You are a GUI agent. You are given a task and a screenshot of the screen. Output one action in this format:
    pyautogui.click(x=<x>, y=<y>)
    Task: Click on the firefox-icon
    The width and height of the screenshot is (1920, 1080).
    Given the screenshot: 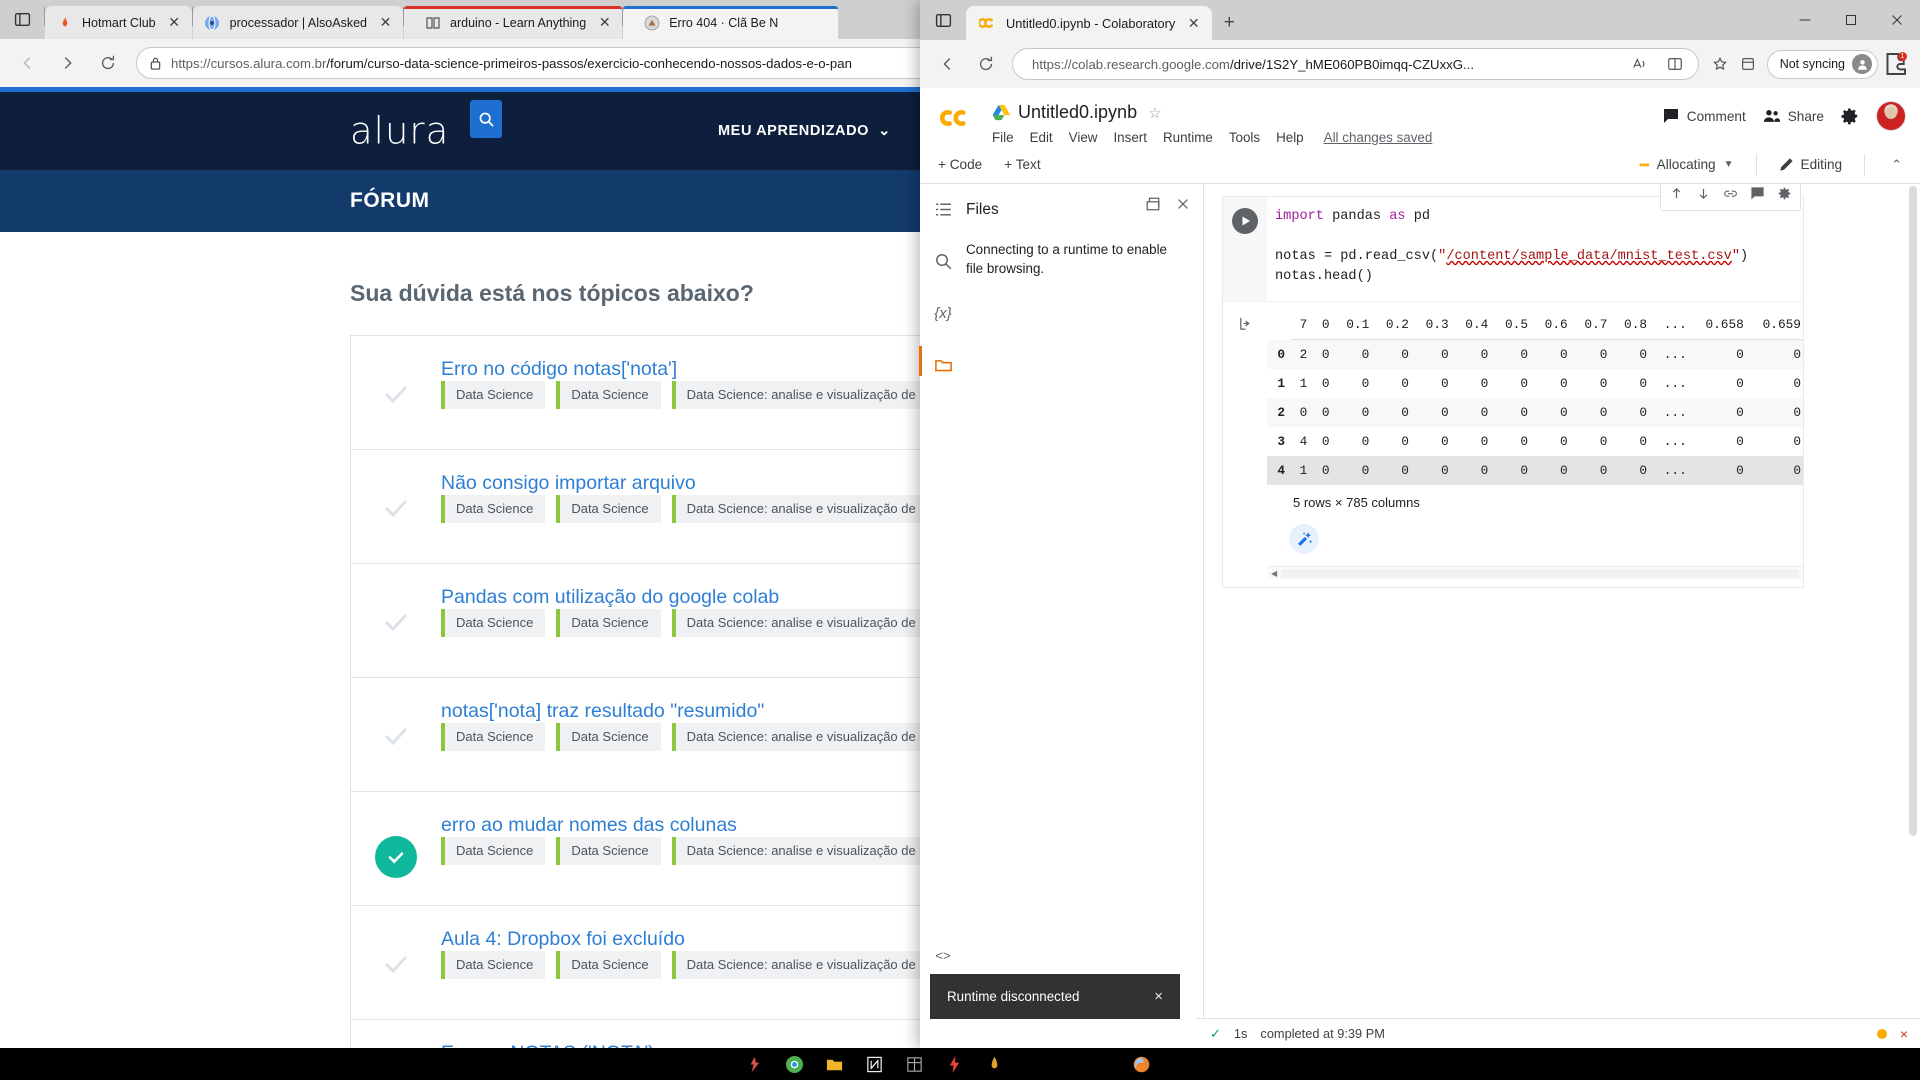 What is the action you would take?
    pyautogui.click(x=1141, y=1064)
    